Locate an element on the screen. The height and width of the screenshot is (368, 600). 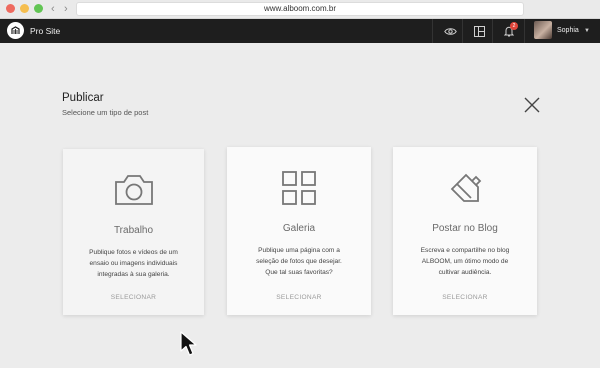
notification-badge: 2 is located at coordinates (514, 26).